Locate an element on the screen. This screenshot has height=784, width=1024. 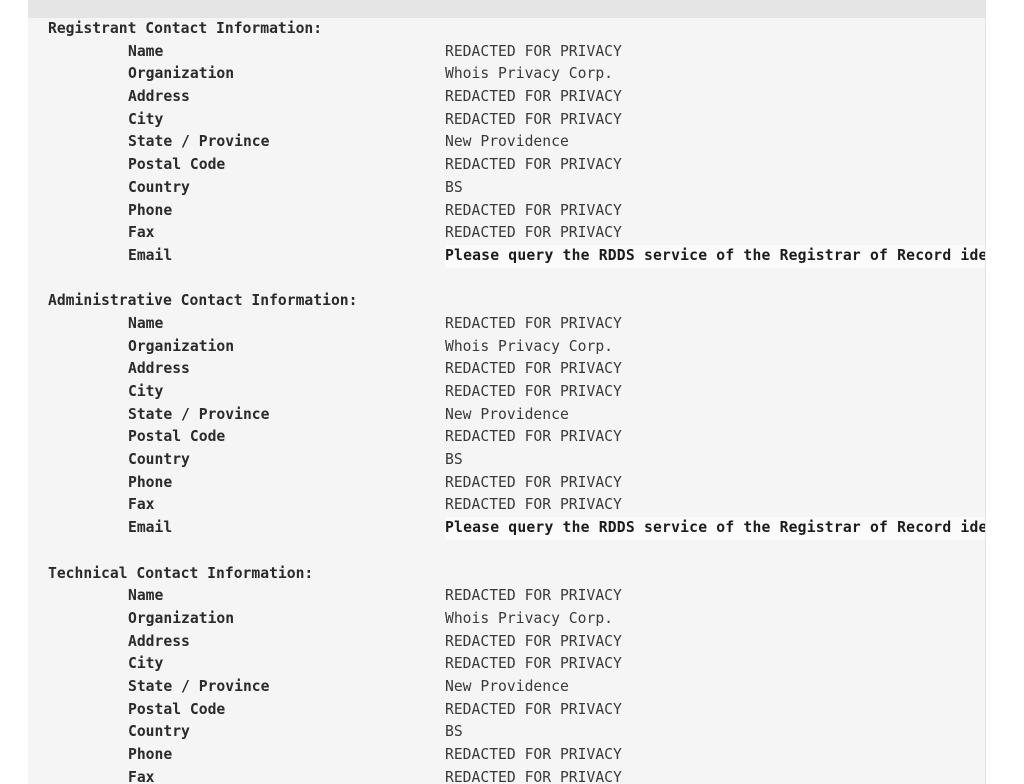
section-heading: Administrative Contact Information: is located at coordinates (203, 301).